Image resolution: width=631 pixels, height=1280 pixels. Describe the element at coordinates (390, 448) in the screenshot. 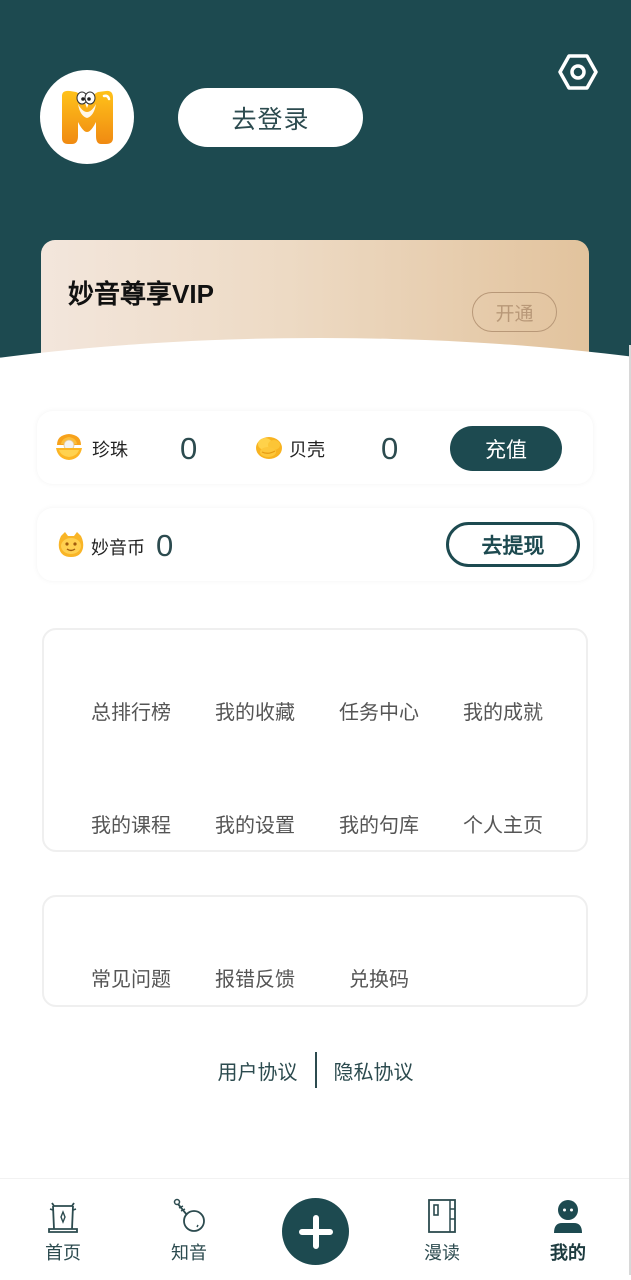

I see `shell-value: 0` at that location.